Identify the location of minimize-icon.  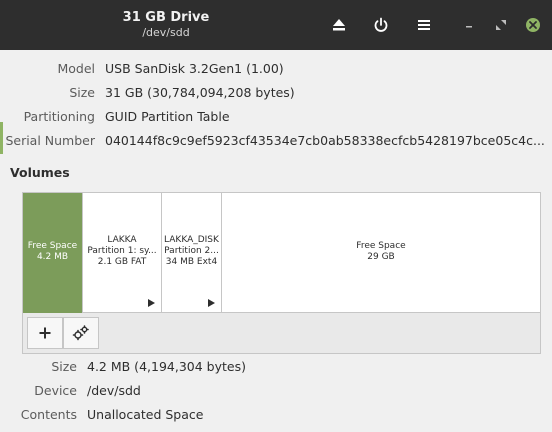
(469, 27).